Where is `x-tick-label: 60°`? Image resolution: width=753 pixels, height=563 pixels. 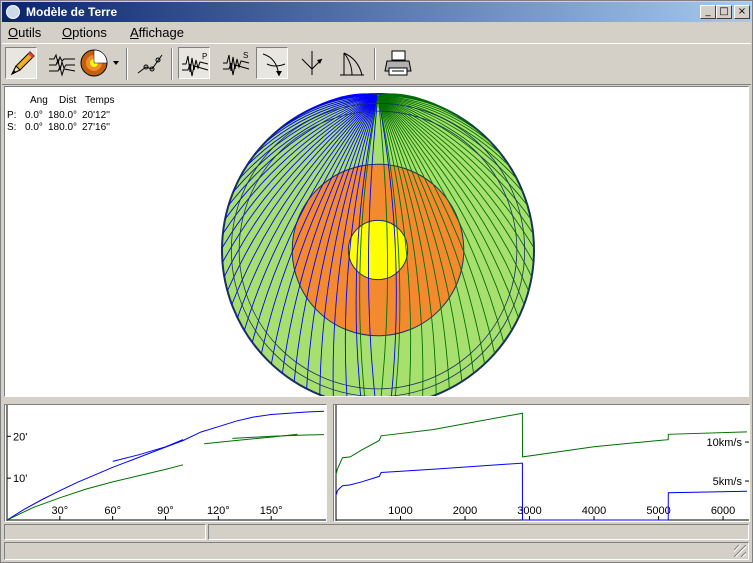 x-tick-label: 60° is located at coordinates (112, 511).